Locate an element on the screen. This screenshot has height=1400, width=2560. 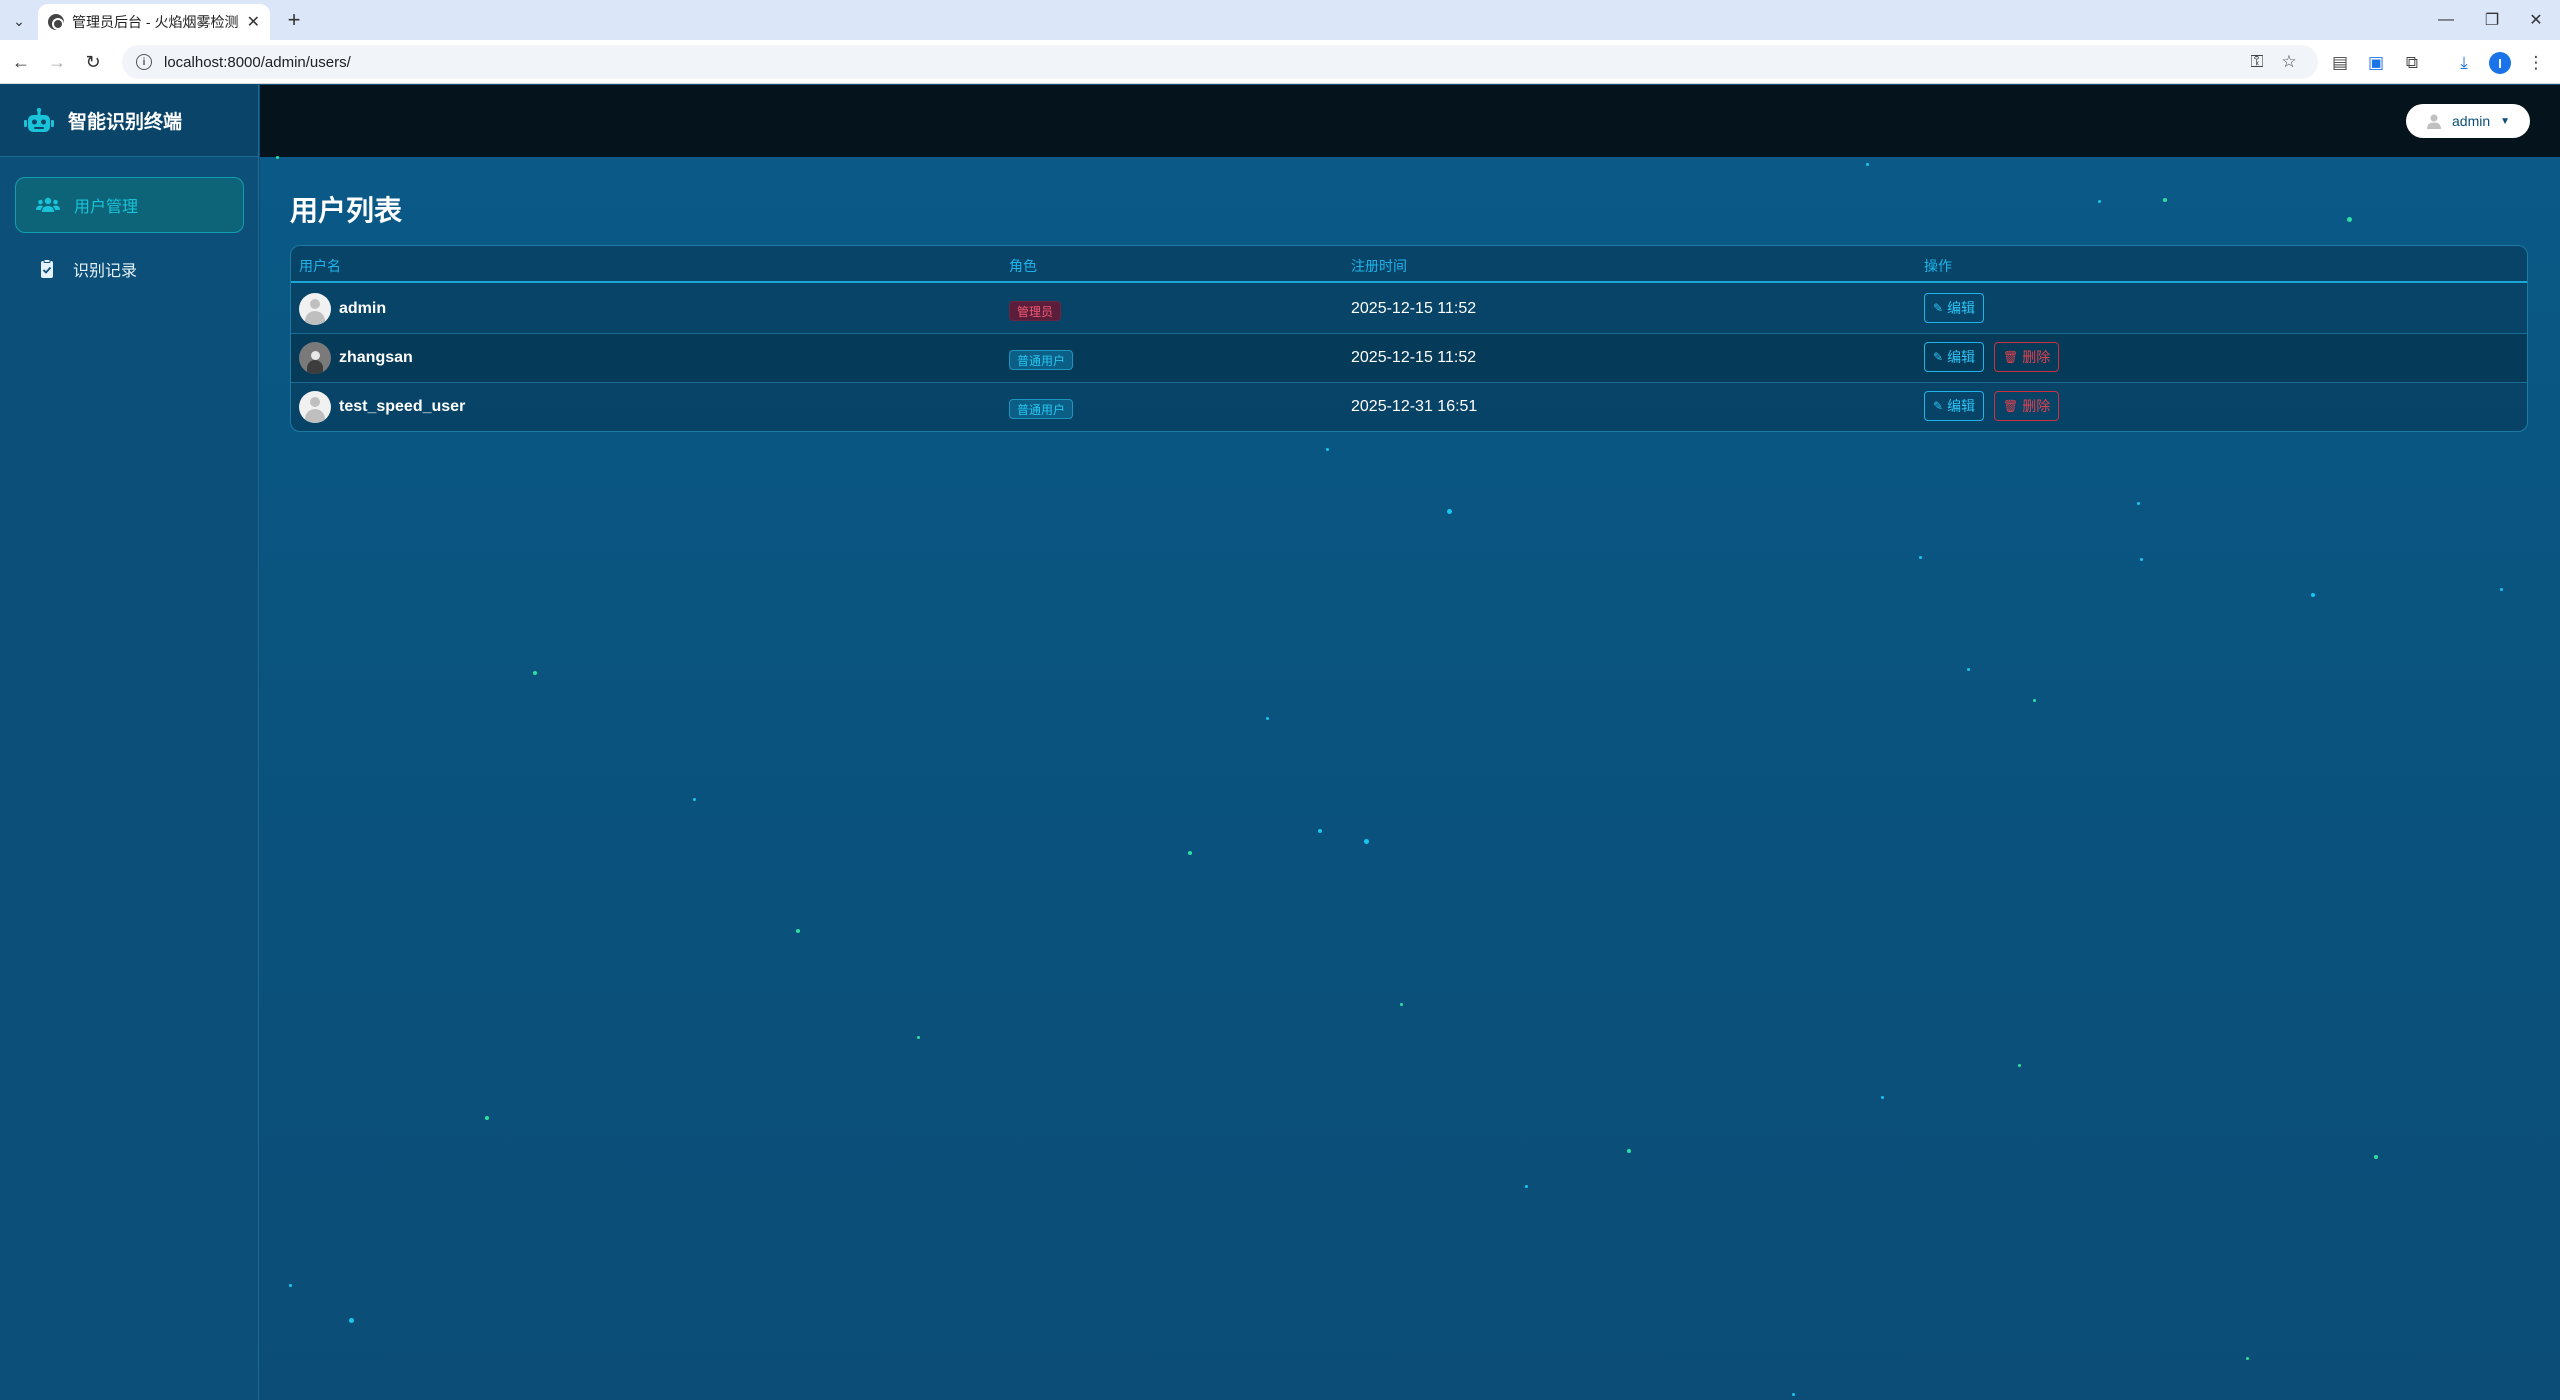
reload-icon: ↻ is located at coordinates (93, 62).